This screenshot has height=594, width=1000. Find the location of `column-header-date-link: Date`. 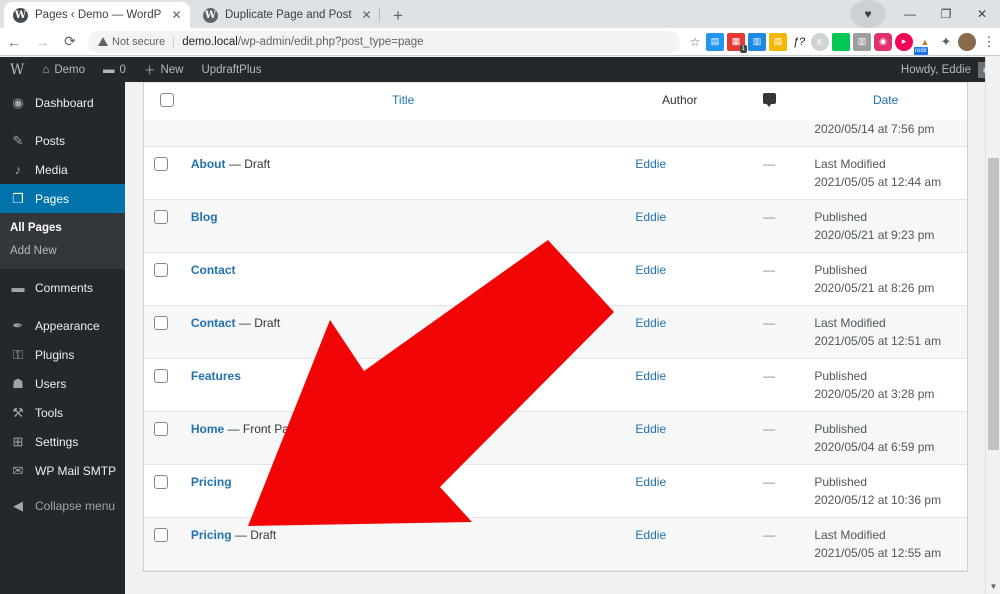

column-header-date-link: Date is located at coordinates (885, 100).